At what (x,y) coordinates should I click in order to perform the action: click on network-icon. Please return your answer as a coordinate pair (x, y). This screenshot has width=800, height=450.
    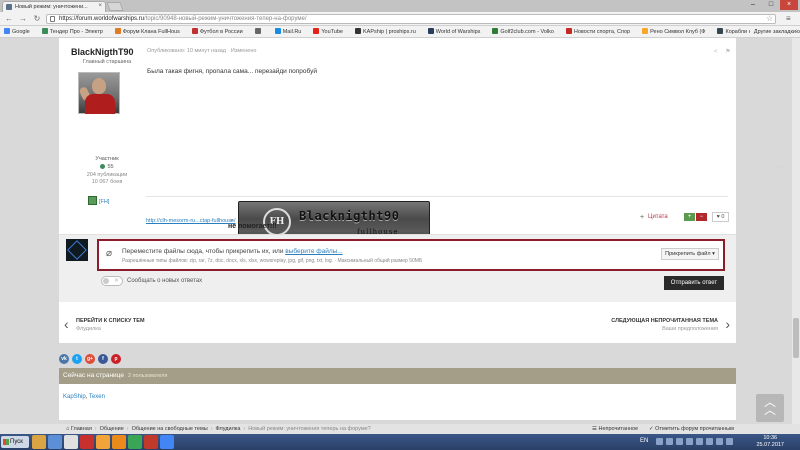
    Looking at the image, I should click on (729, 441).